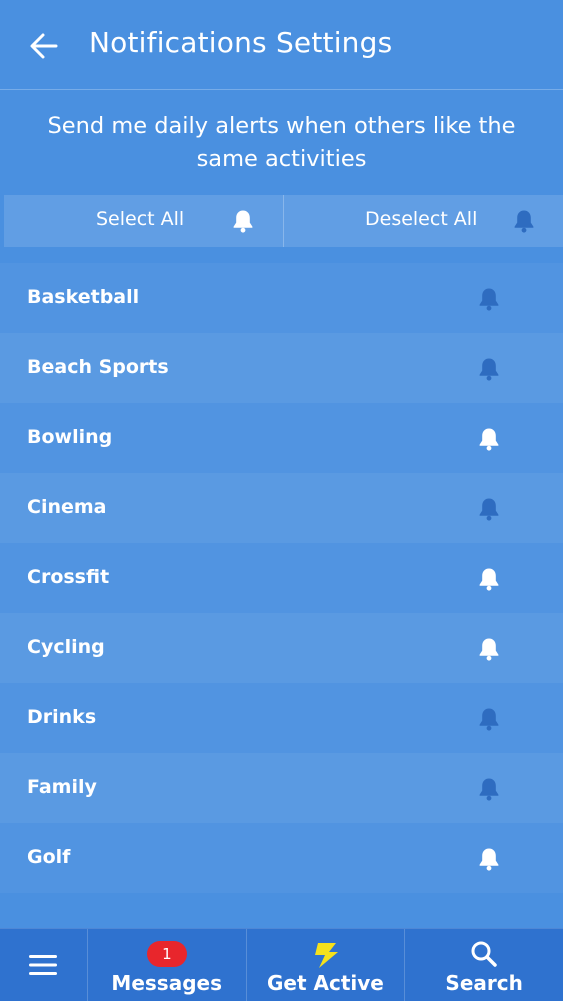 Image resolution: width=563 pixels, height=1001 pixels. I want to click on activity-label: Cycling, so click(66, 647).